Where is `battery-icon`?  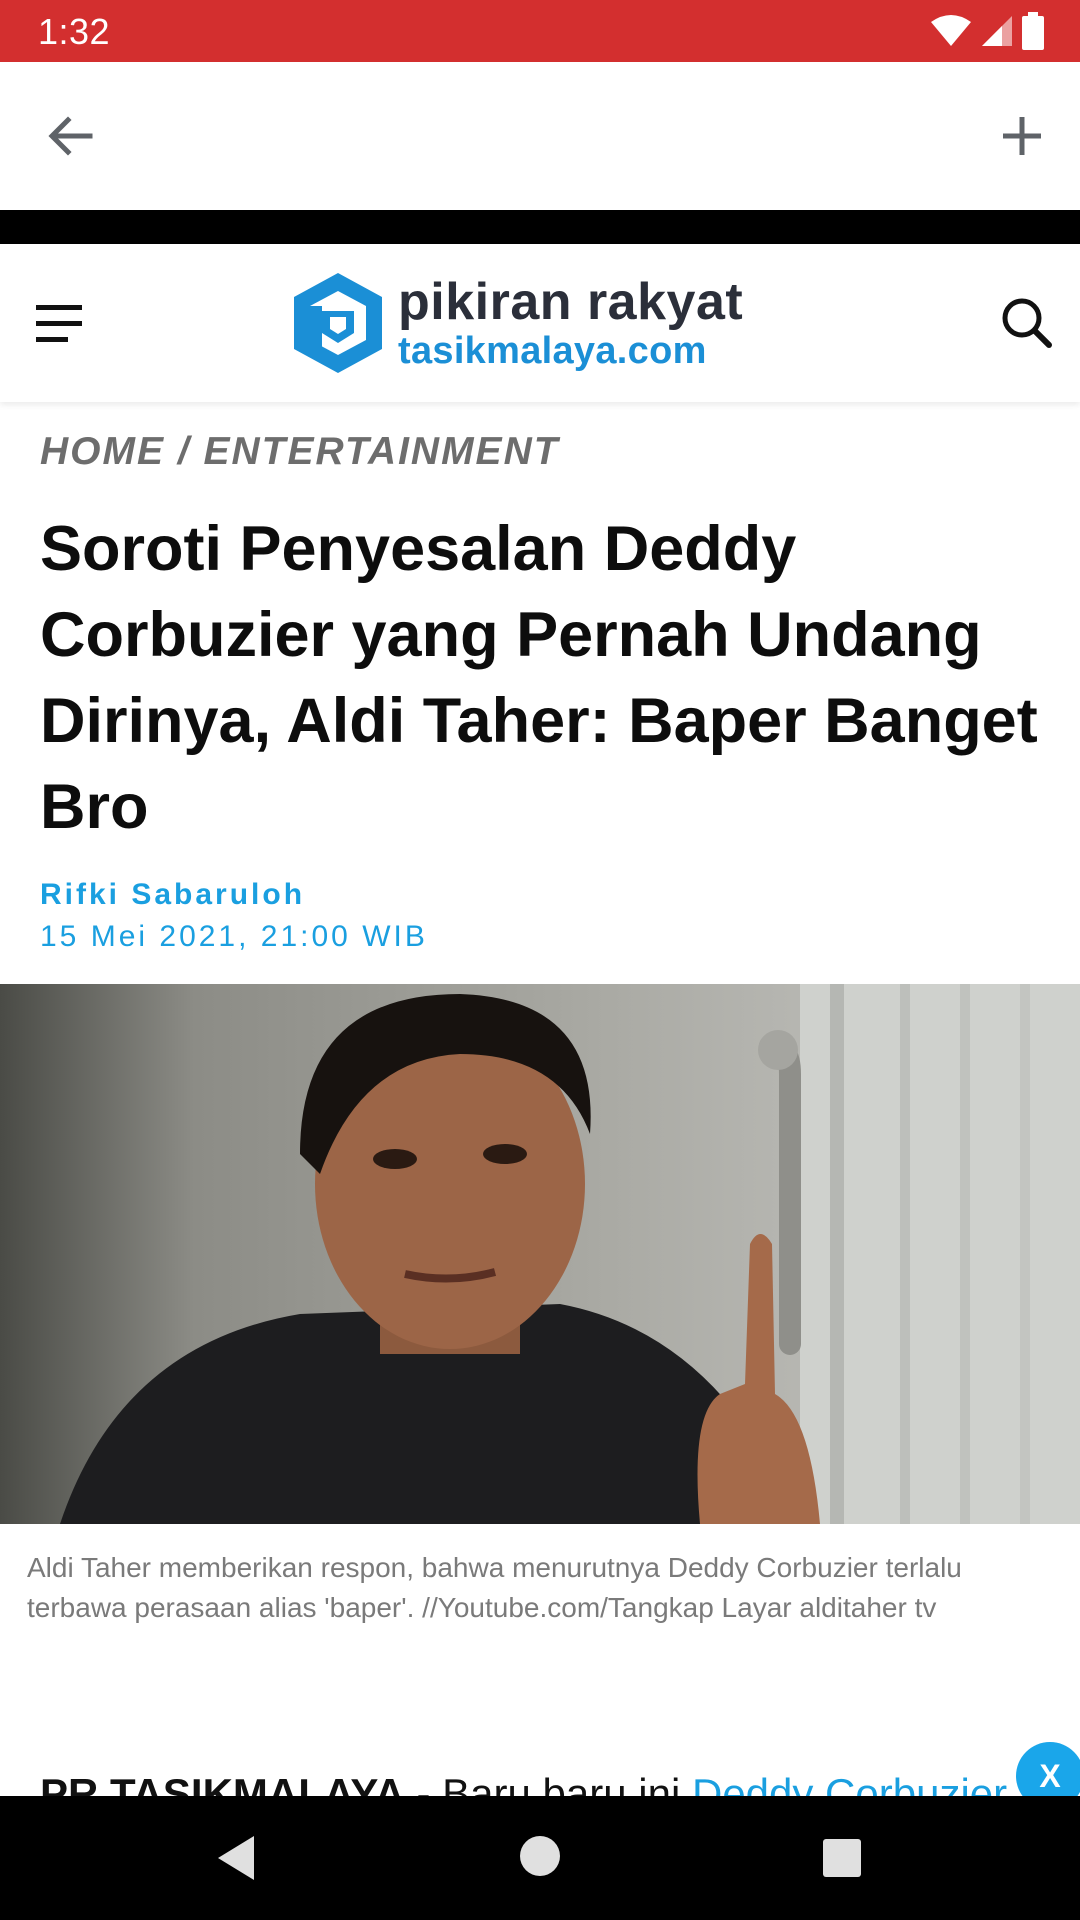
battery-icon is located at coordinates (1033, 31).